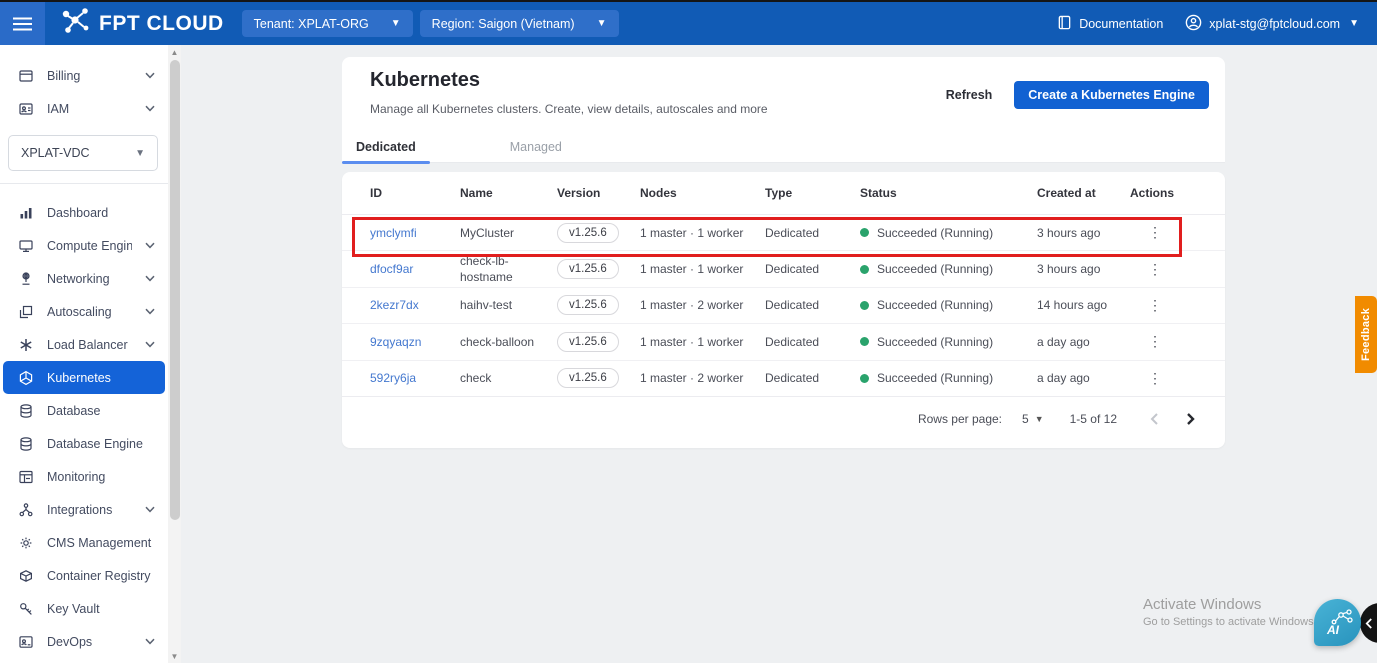 This screenshot has width=1377, height=663. I want to click on sidebar-item-networking: Networking, so click(84, 278).